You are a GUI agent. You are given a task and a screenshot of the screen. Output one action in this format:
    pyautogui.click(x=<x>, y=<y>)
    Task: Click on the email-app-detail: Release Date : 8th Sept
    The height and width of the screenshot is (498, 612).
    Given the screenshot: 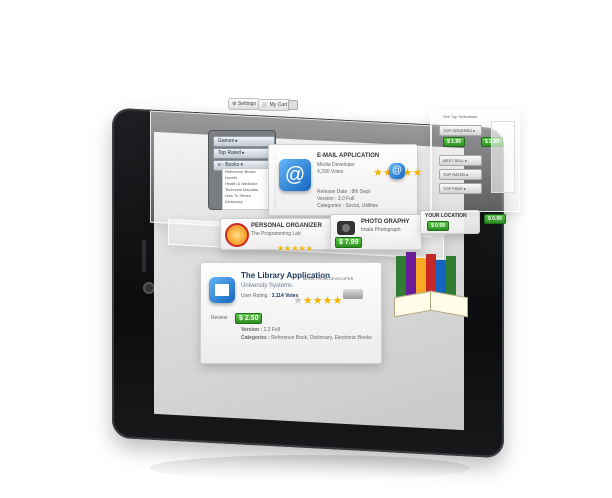 What is the action you would take?
    pyautogui.click(x=344, y=192)
    